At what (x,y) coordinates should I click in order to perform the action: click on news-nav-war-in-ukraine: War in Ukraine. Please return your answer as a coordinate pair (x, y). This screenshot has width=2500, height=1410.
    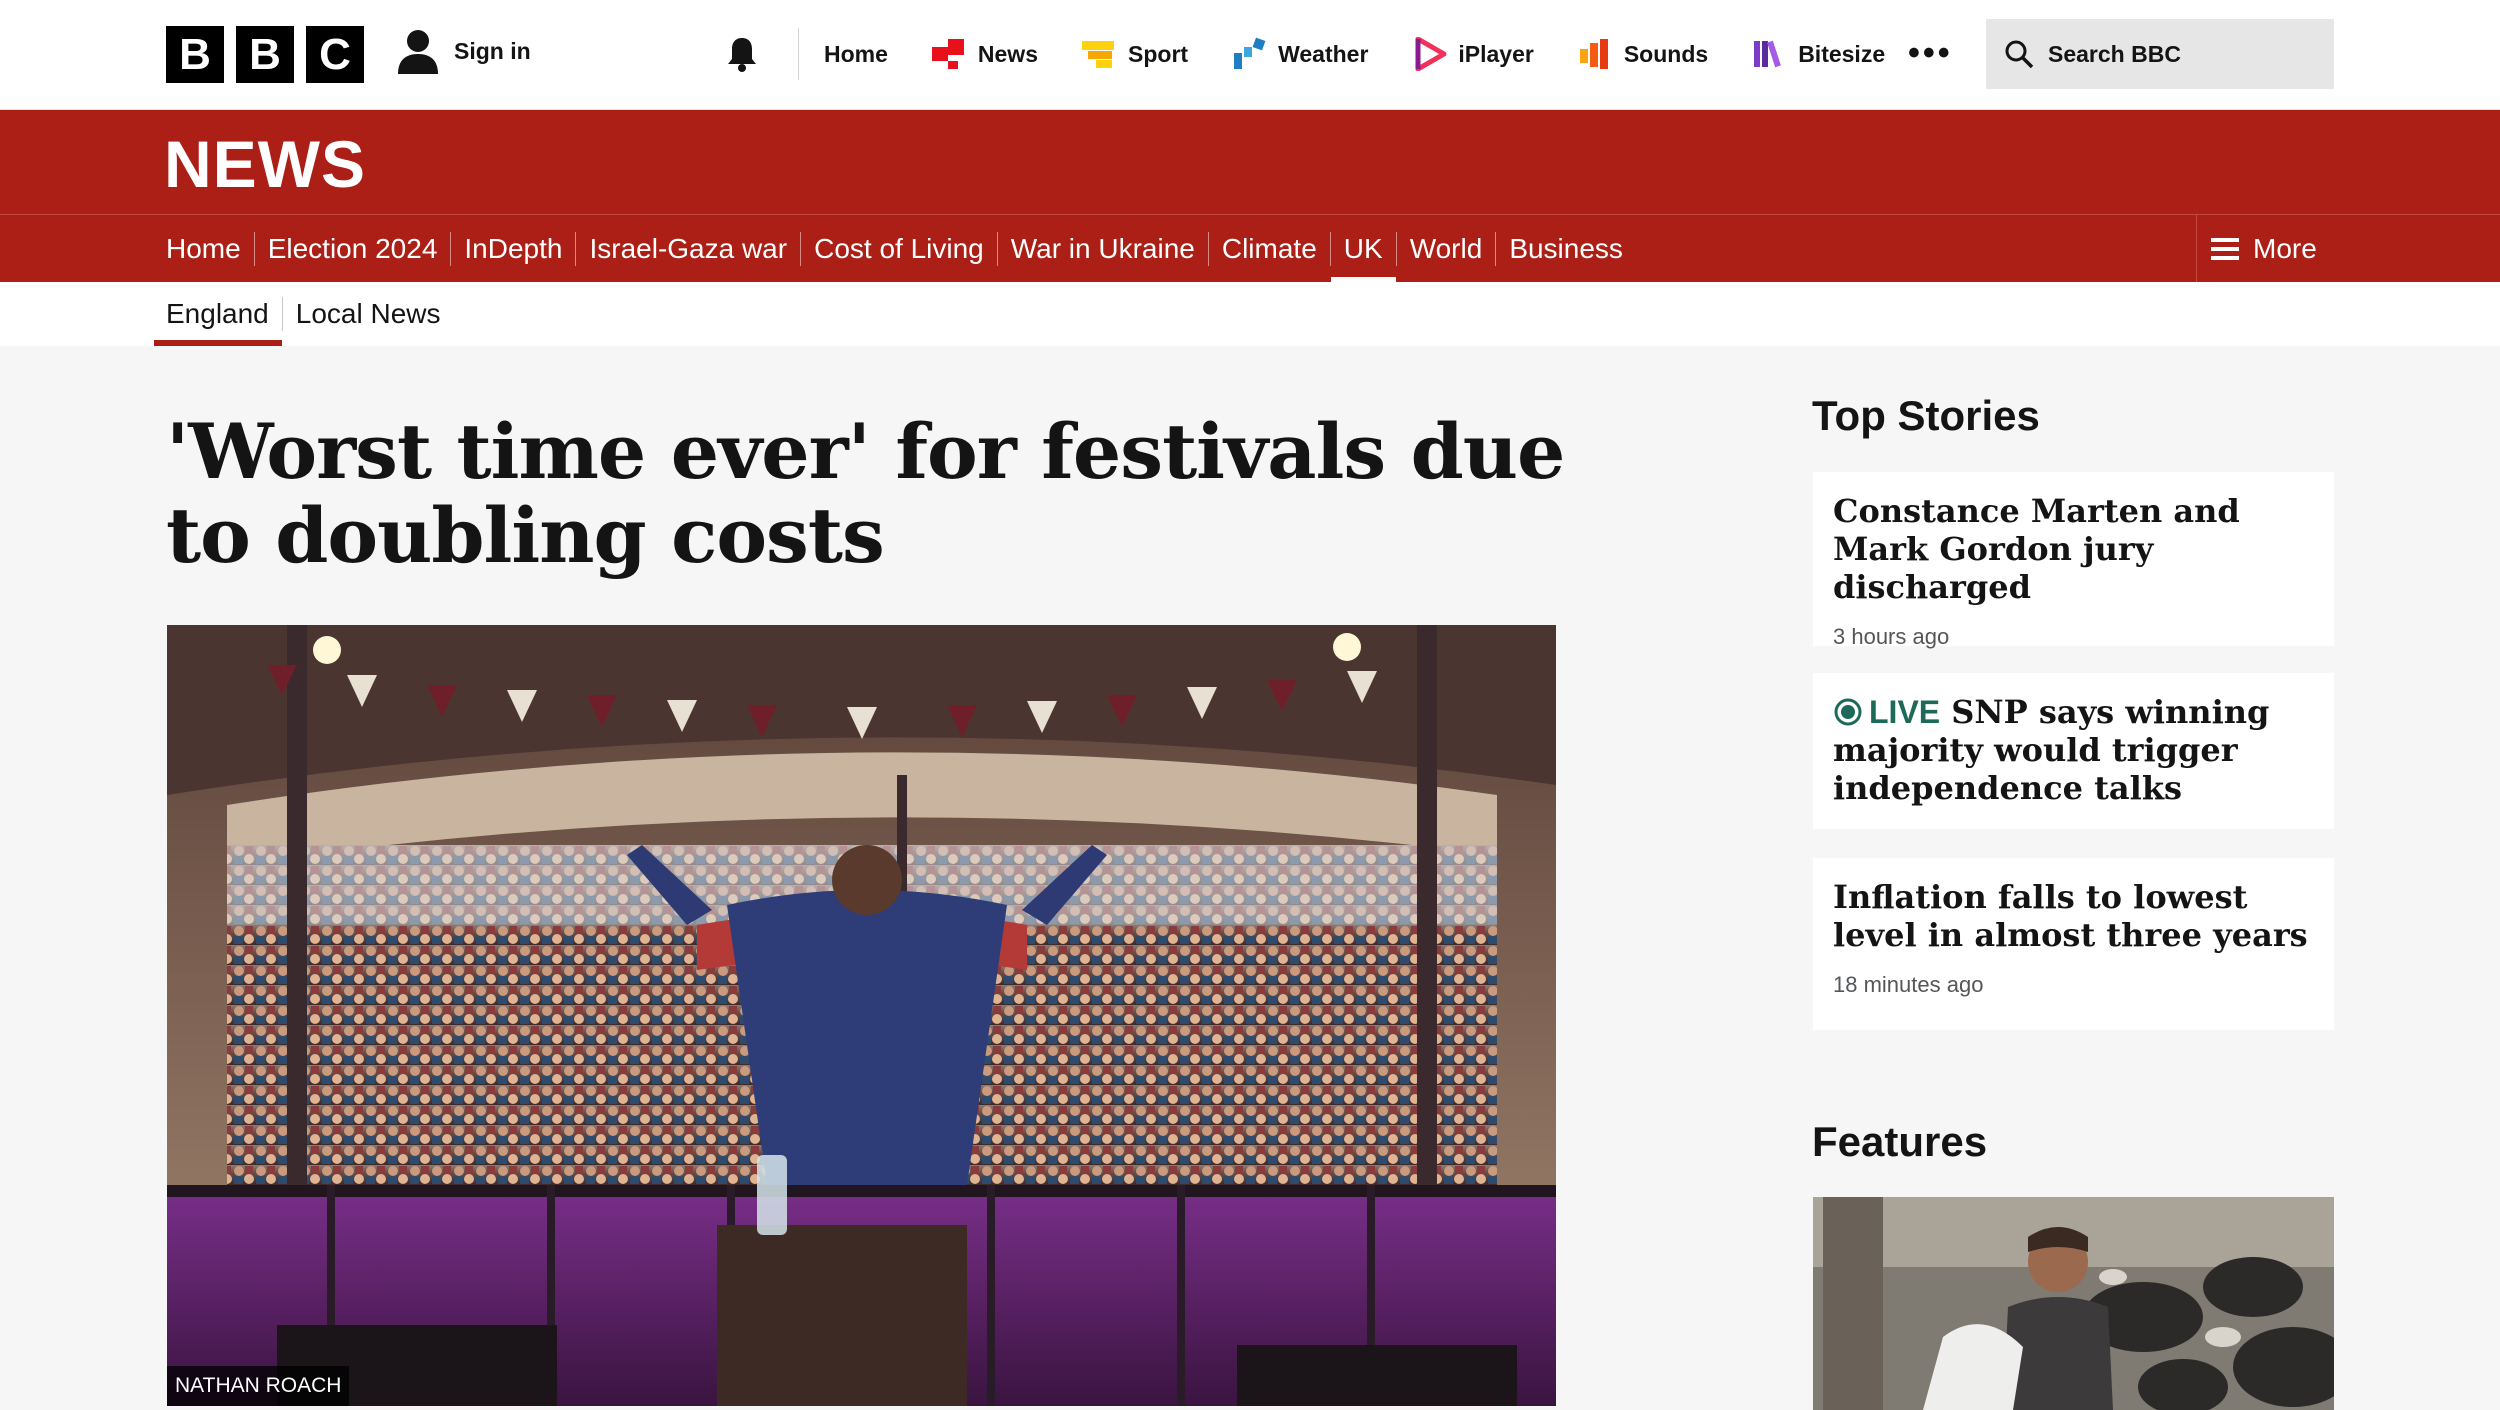
    Looking at the image, I should click on (1102, 249).